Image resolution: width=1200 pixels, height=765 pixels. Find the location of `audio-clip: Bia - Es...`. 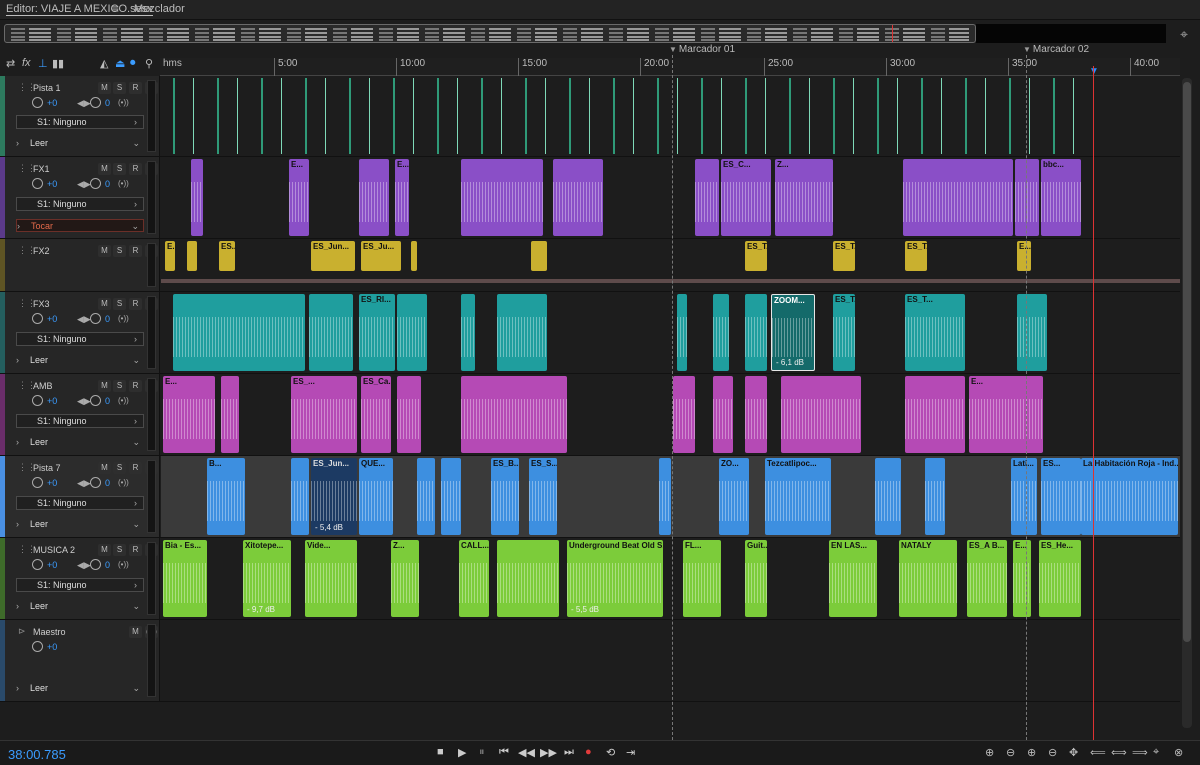

audio-clip: Bia - Es... is located at coordinates (185, 578).